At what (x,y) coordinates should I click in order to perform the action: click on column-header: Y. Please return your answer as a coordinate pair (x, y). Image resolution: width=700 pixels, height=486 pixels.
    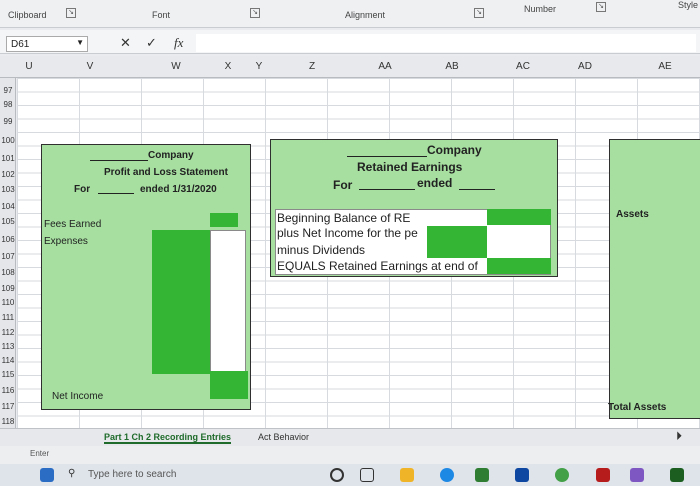
    Looking at the image, I should click on (259, 66).